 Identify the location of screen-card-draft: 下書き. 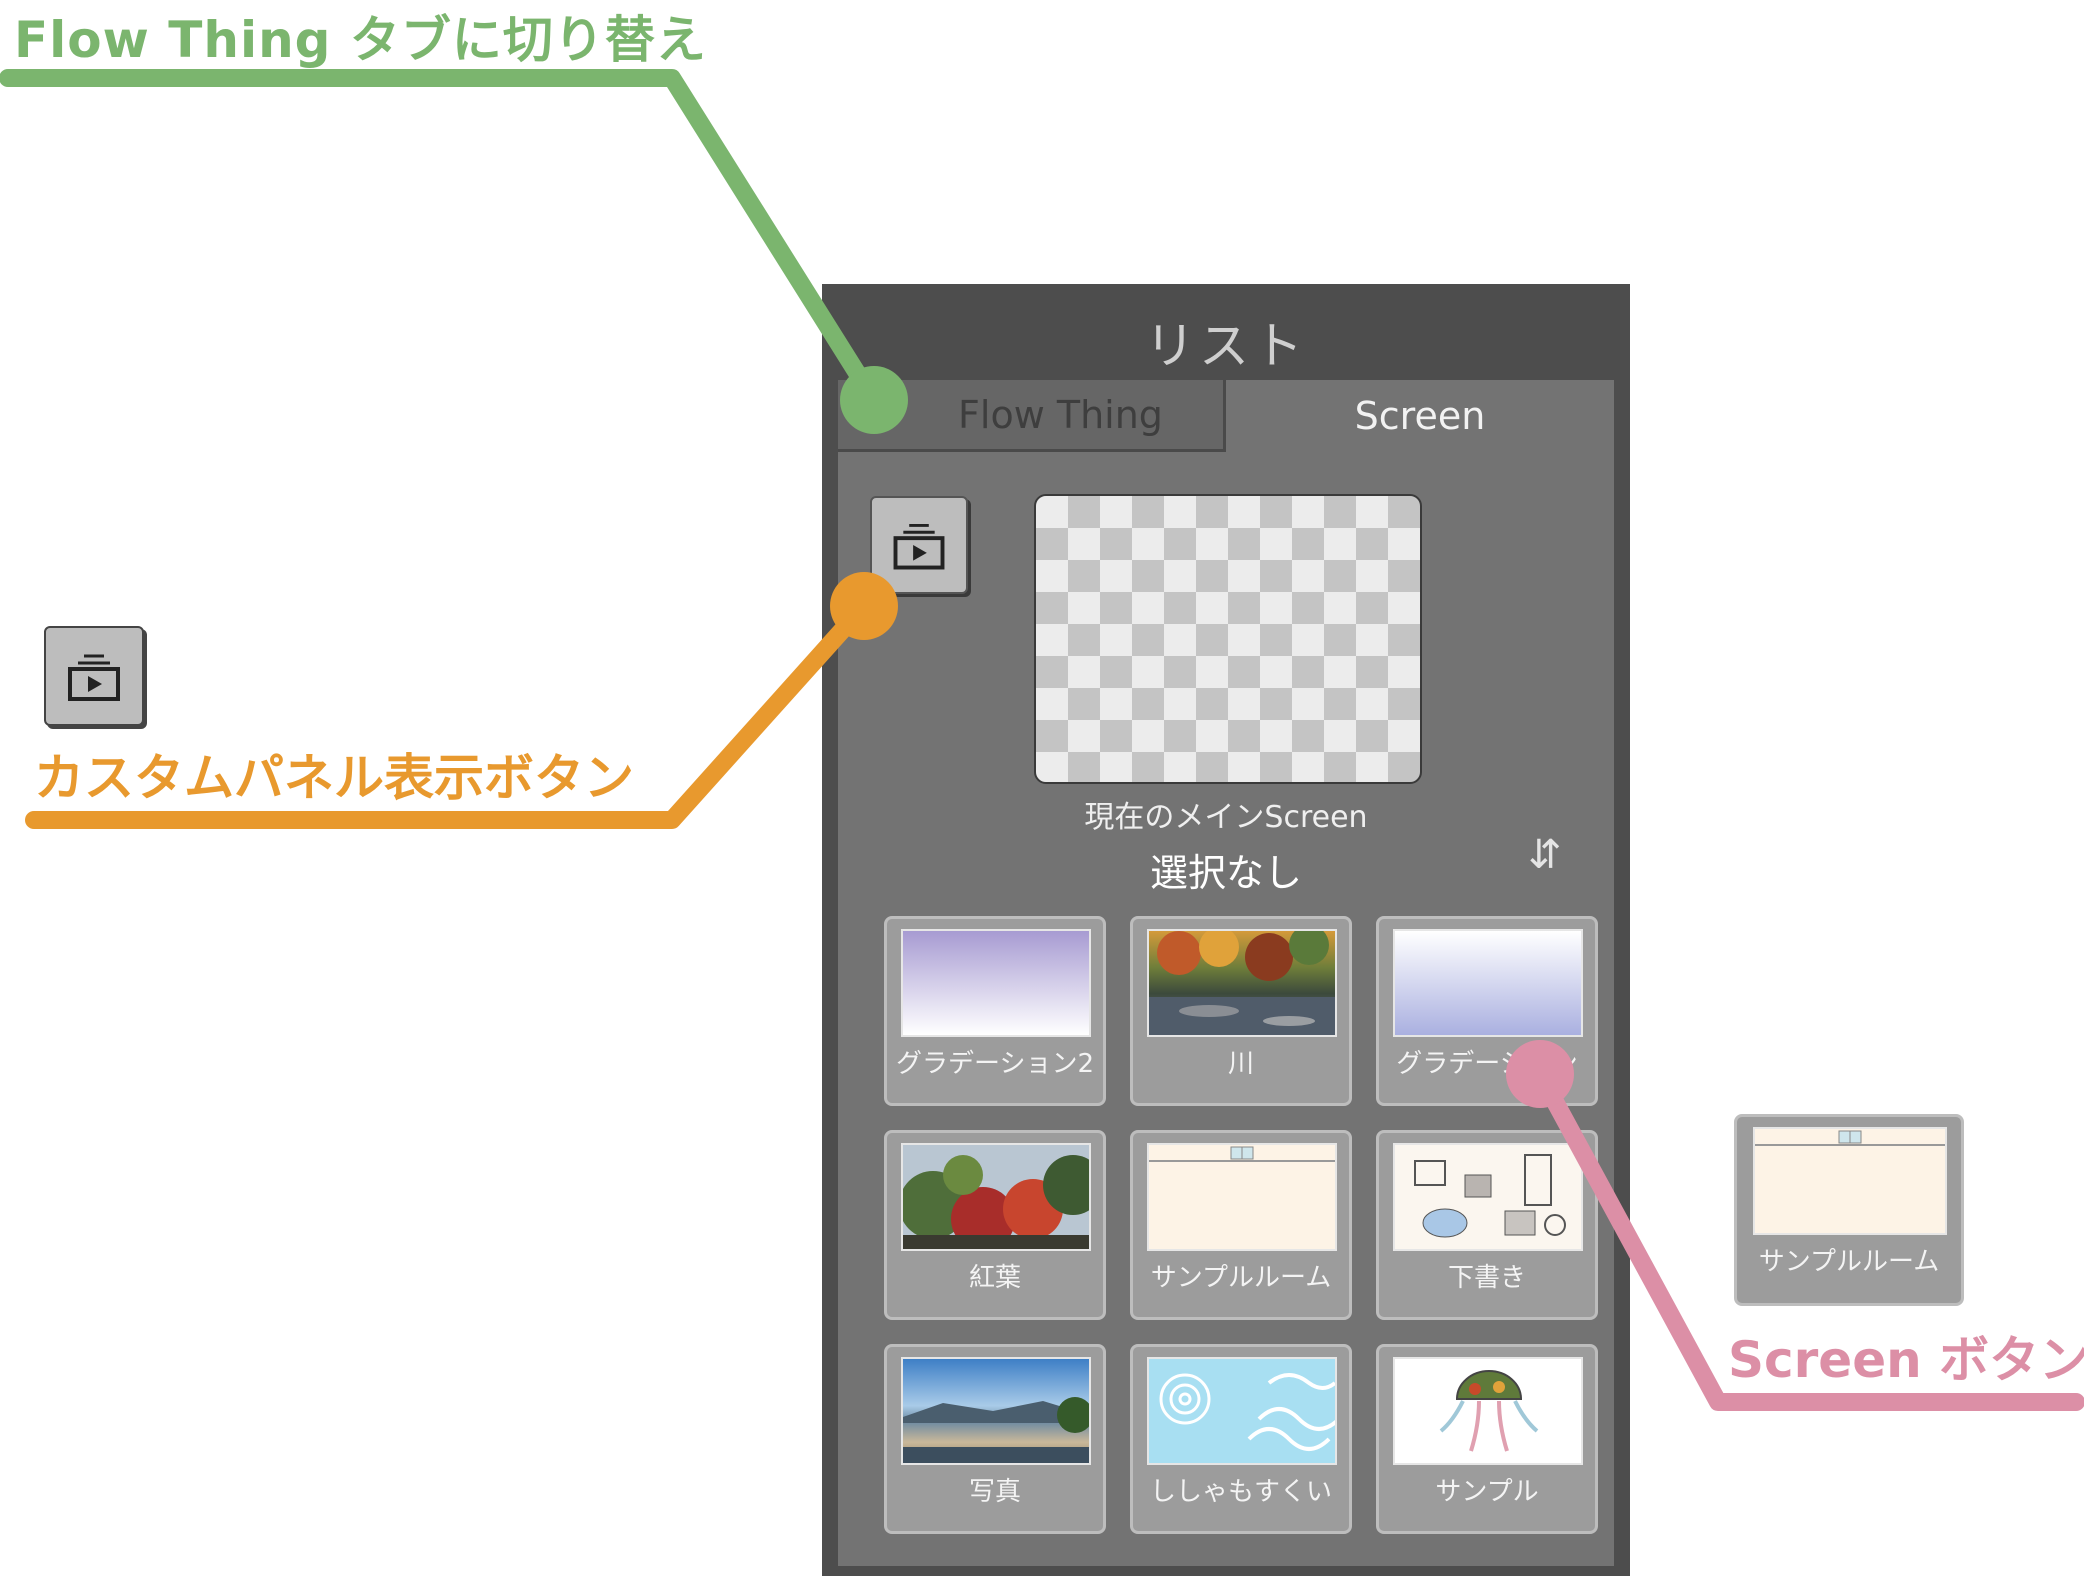
(1487, 1225).